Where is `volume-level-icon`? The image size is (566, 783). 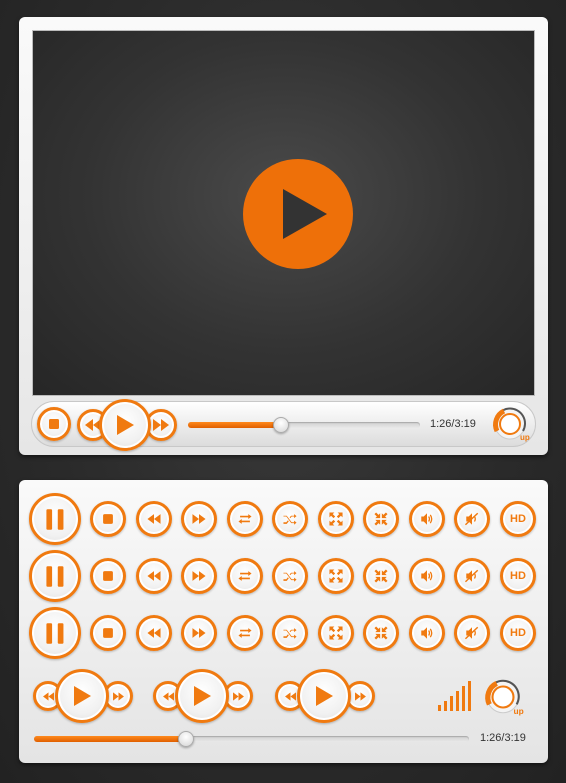 volume-level-icon is located at coordinates (454, 696).